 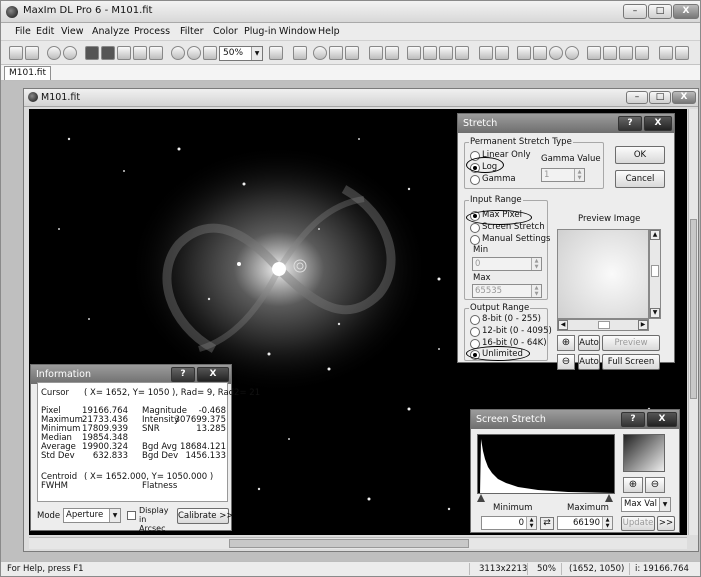 I want to click on zoom-out-icon, so click(x=194, y=53).